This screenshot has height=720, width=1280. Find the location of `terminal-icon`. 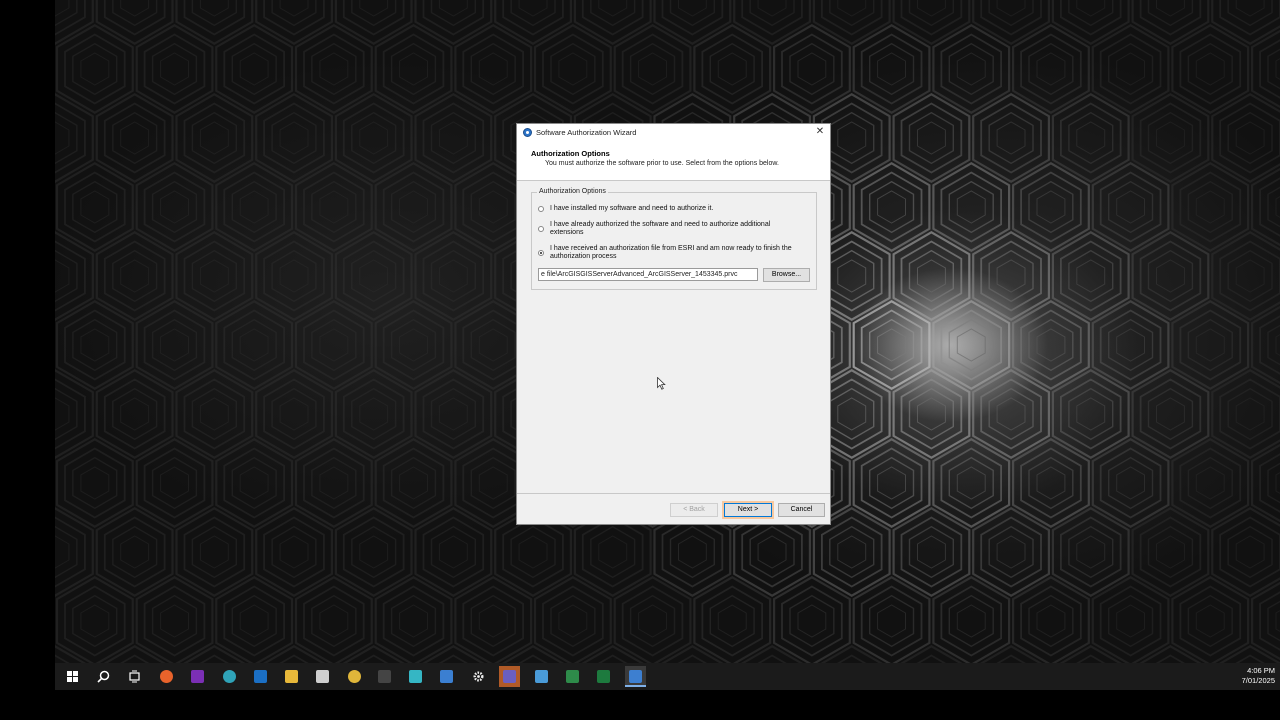

terminal-icon is located at coordinates (384, 676).